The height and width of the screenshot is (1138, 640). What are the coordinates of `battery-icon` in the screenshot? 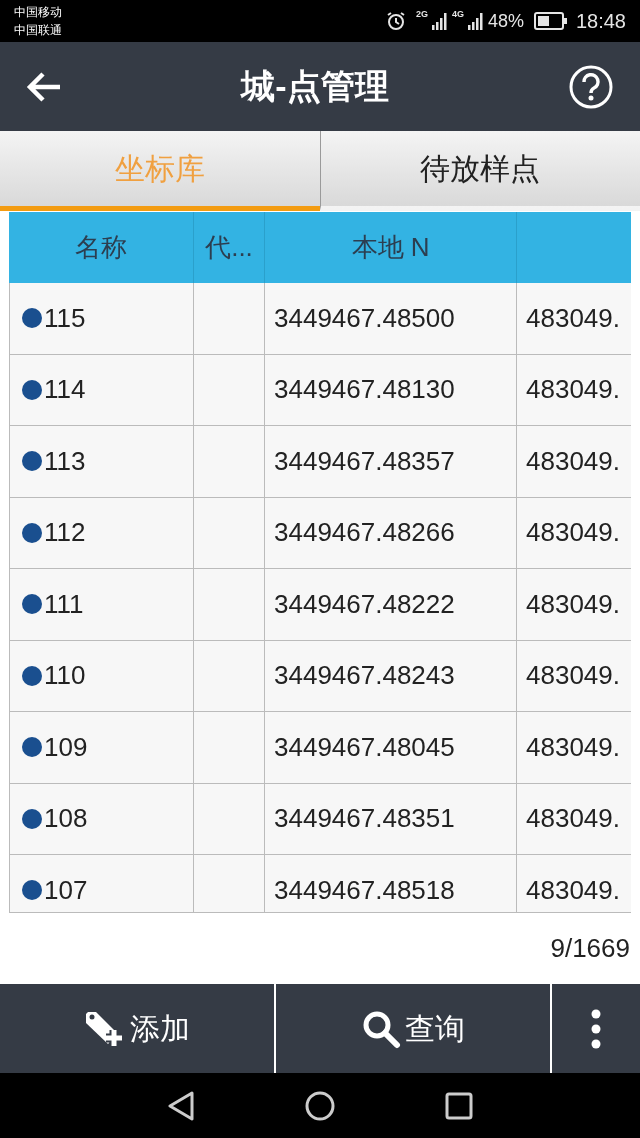 It's located at (550, 21).